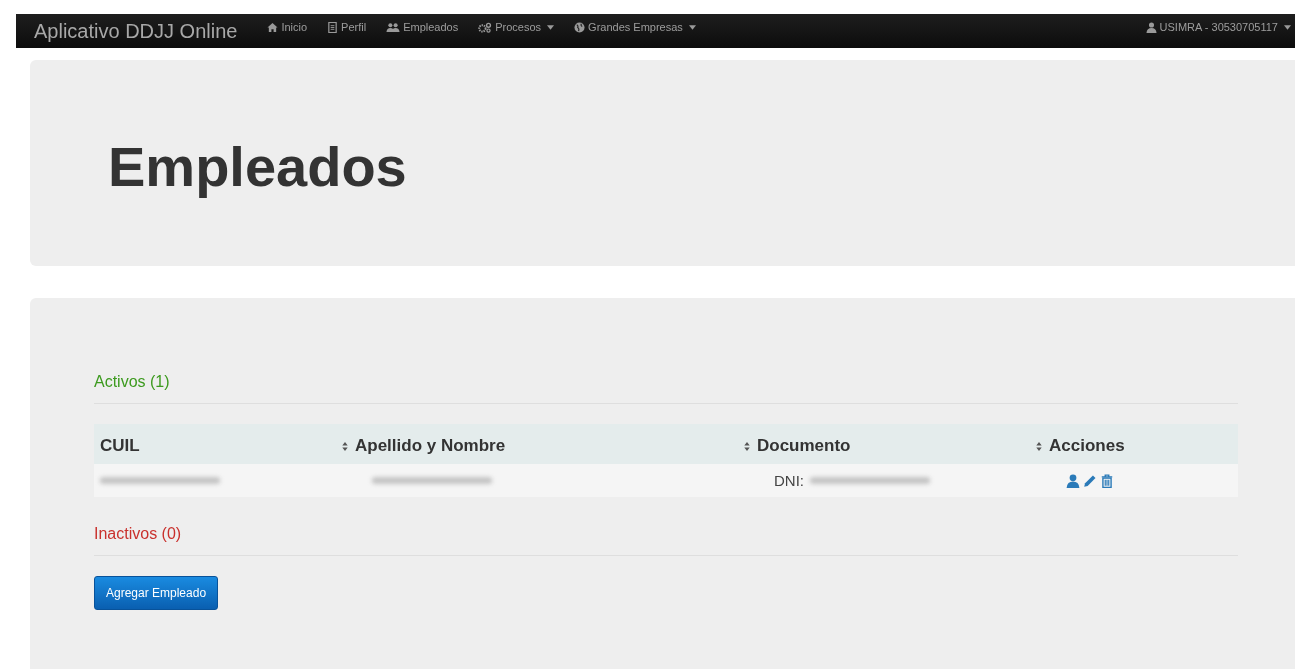 This screenshot has width=1295, height=669. I want to click on document-icon, so click(333, 27).